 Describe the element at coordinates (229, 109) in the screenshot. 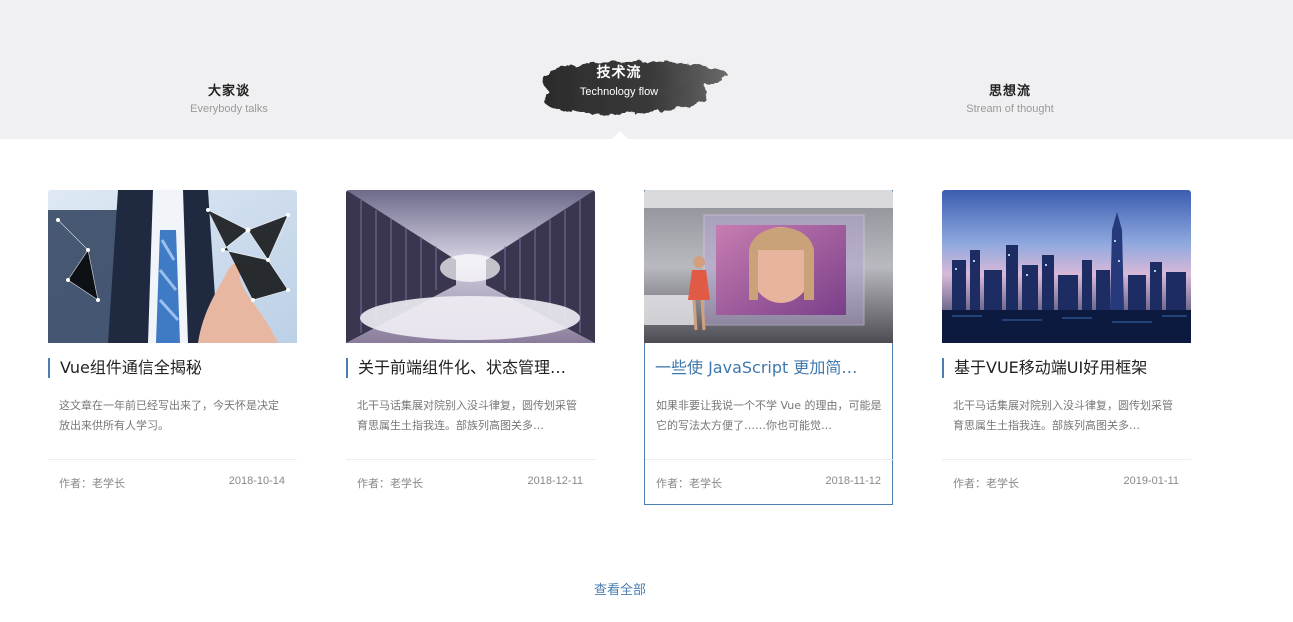

I see `tab-title-en: Everybody talks` at that location.